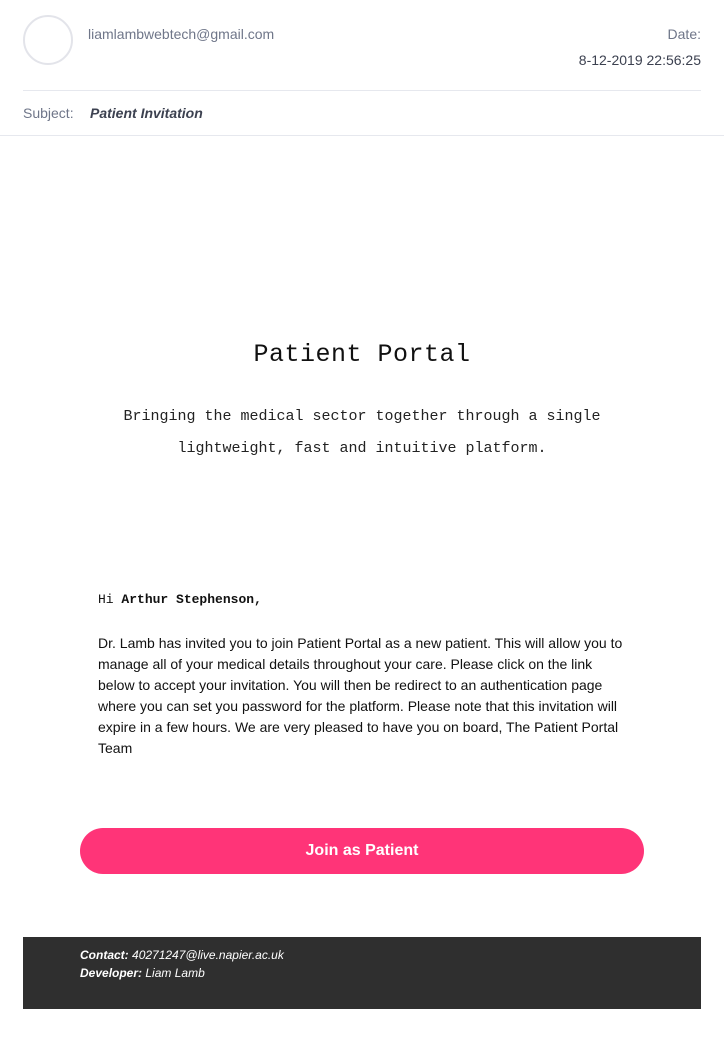  What do you see at coordinates (191, 599) in the screenshot?
I see `patient-name: Arthur Stephenson,` at bounding box center [191, 599].